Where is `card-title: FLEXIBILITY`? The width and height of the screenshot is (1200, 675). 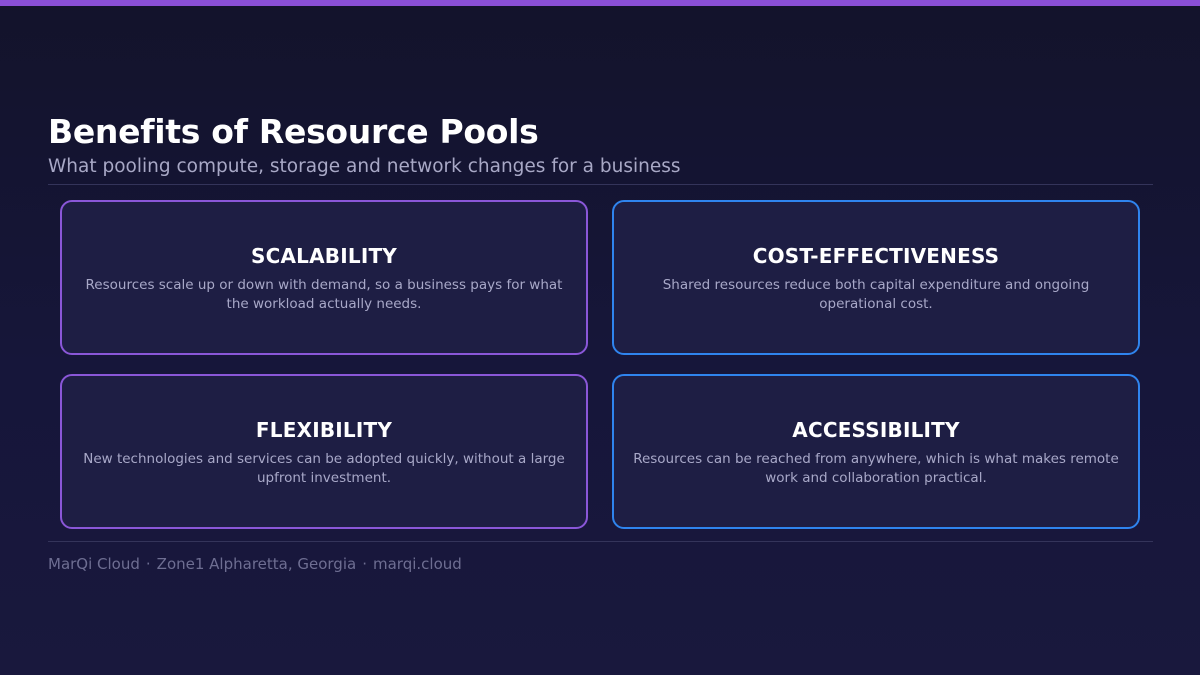
card-title: FLEXIBILITY is located at coordinates (324, 430).